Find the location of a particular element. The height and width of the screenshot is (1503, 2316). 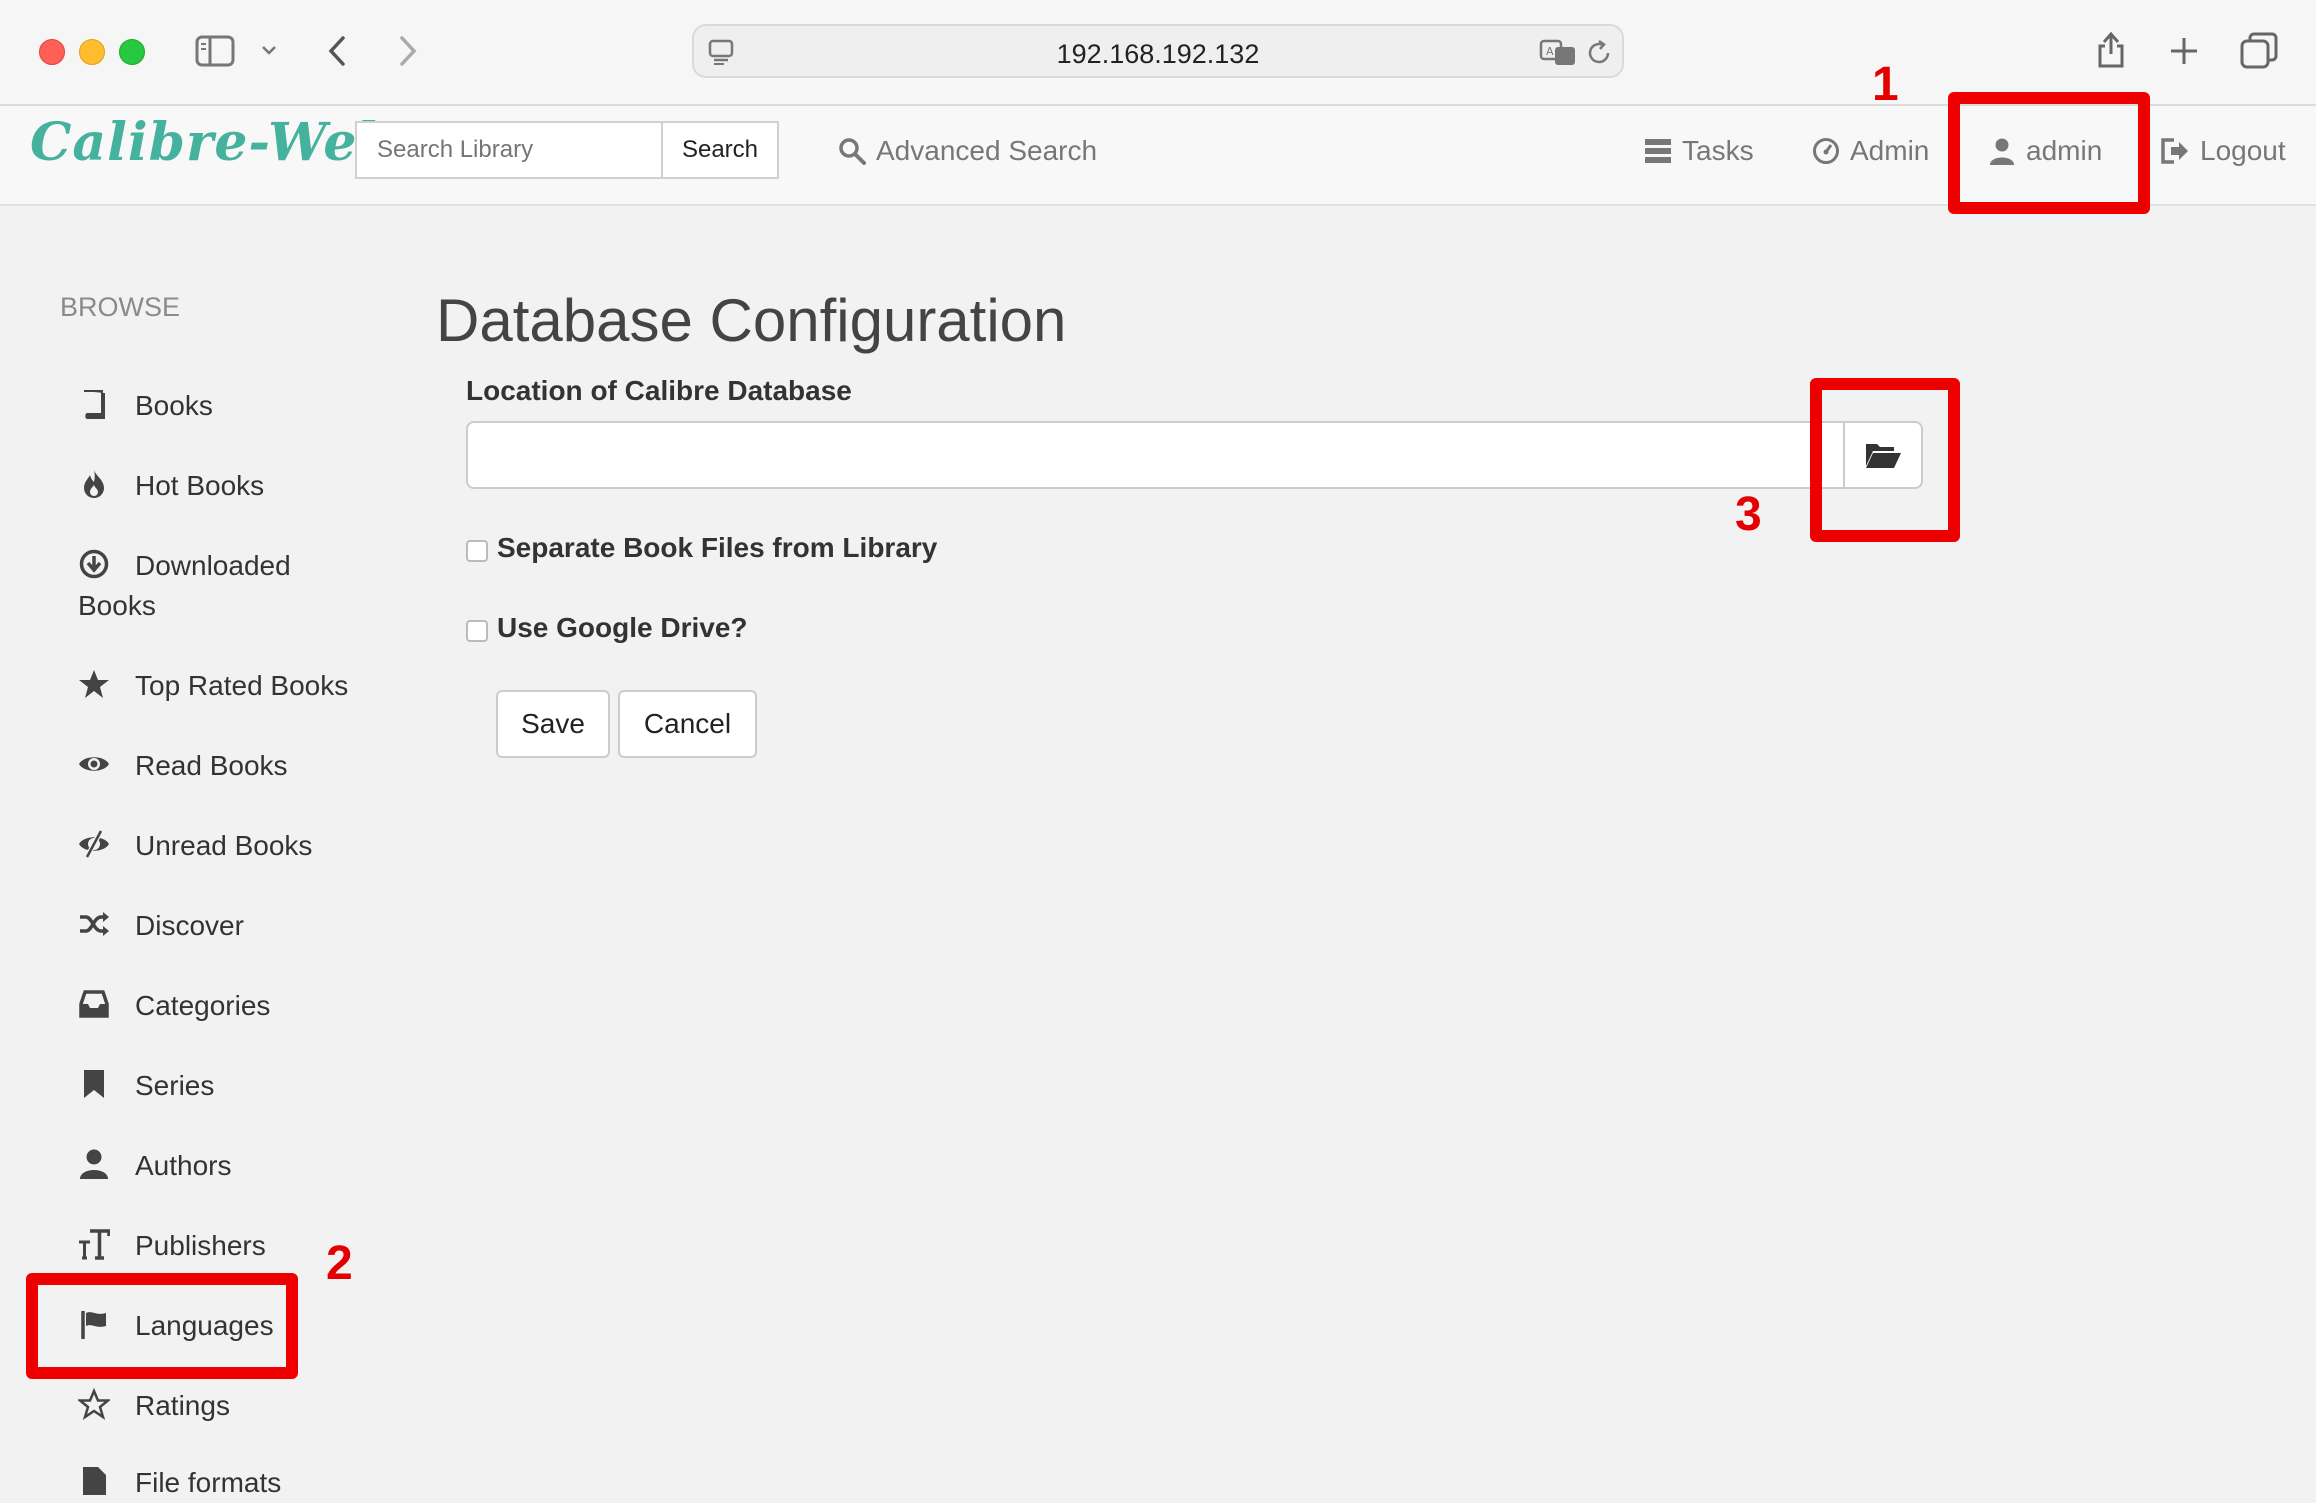

tab-overview-icon is located at coordinates (2259, 51).